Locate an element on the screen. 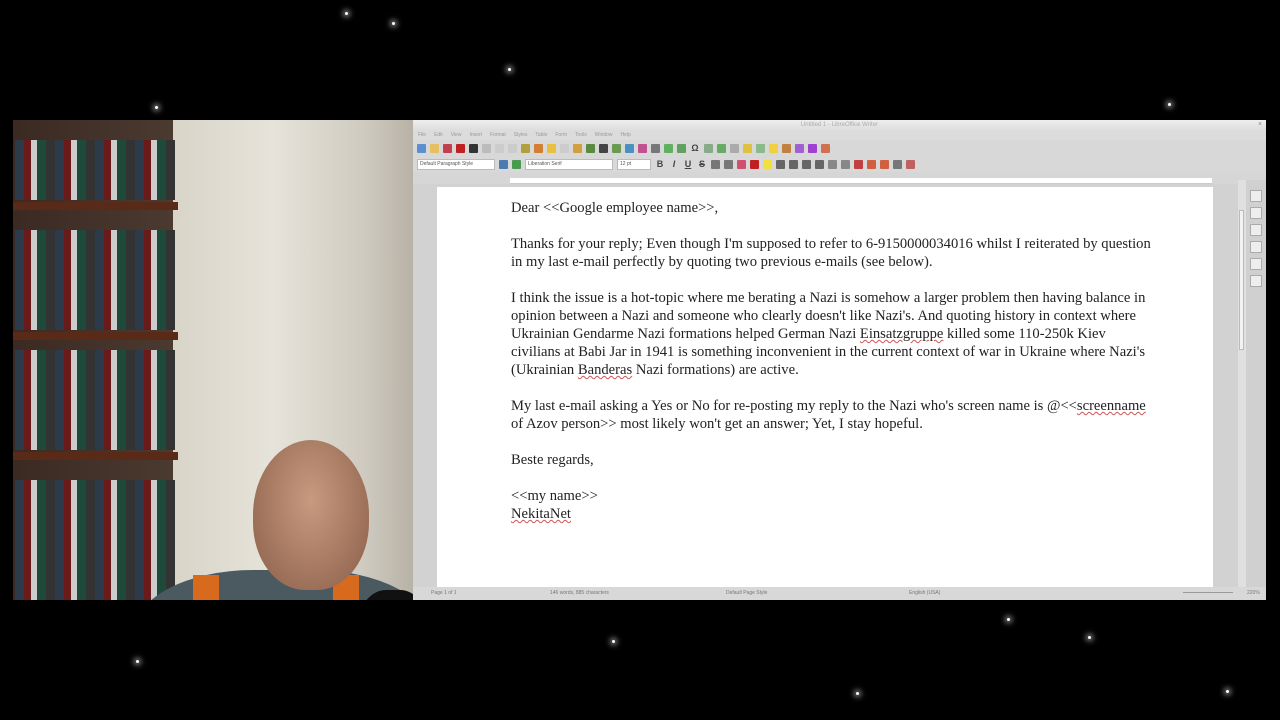 This screenshot has height=720, width=1280. styles-icon is located at coordinates (1256, 213).